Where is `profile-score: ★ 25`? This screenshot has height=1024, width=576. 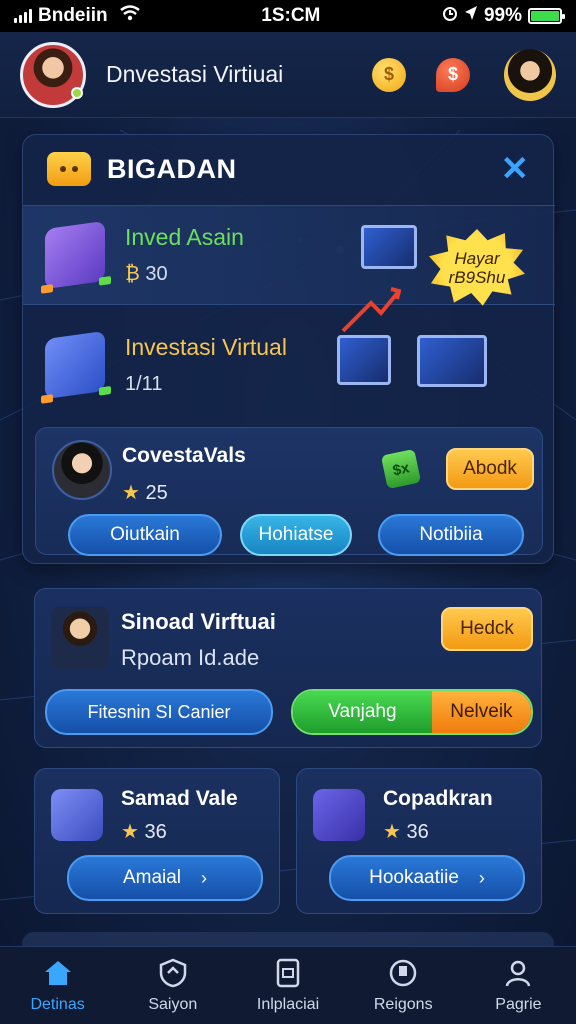 profile-score: ★ 25 is located at coordinates (145, 493).